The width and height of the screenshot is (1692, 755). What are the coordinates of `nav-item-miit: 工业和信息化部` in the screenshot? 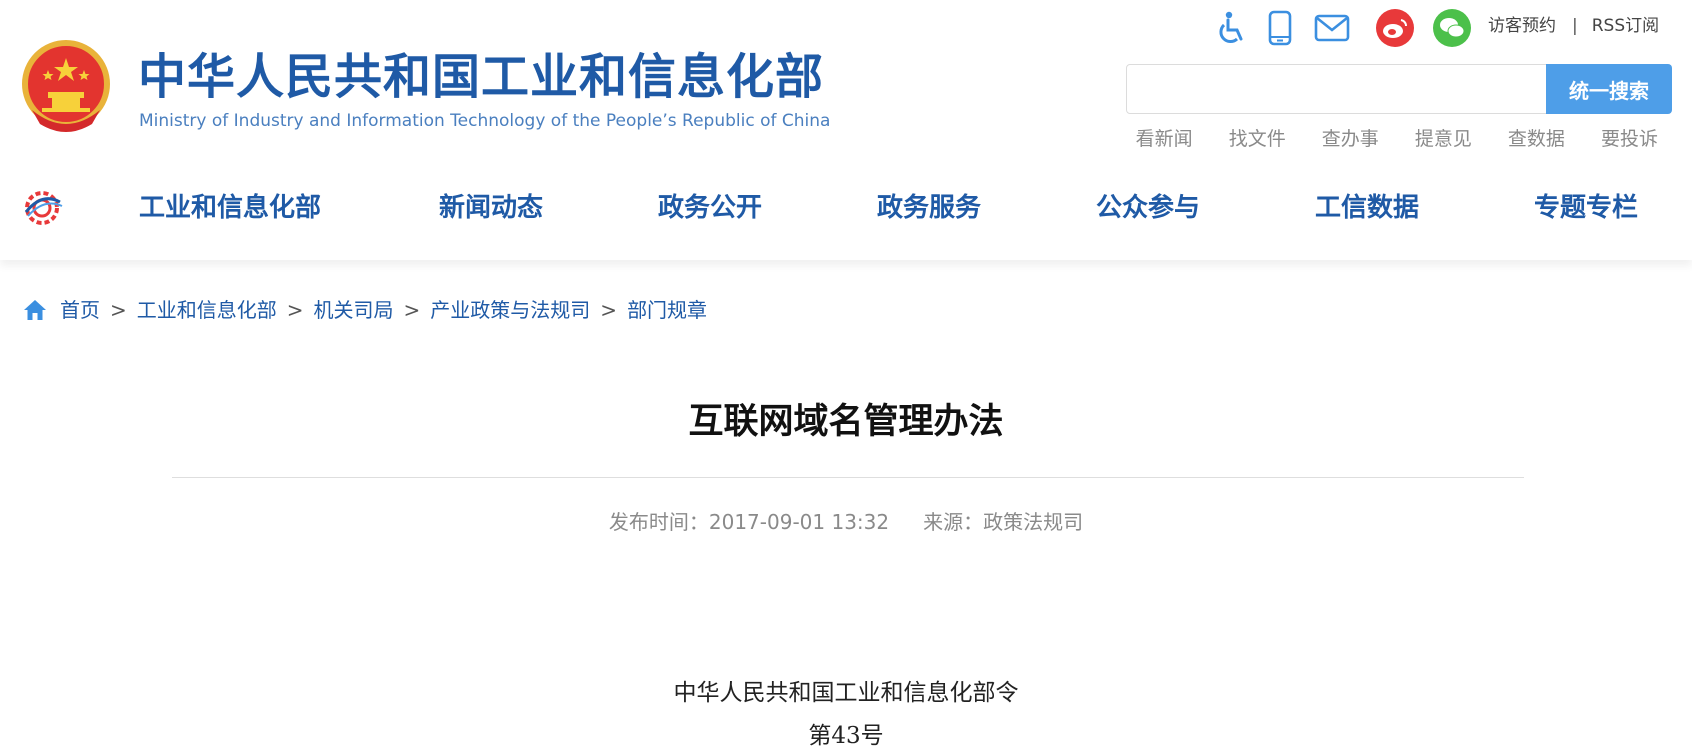 It's located at (230, 208).